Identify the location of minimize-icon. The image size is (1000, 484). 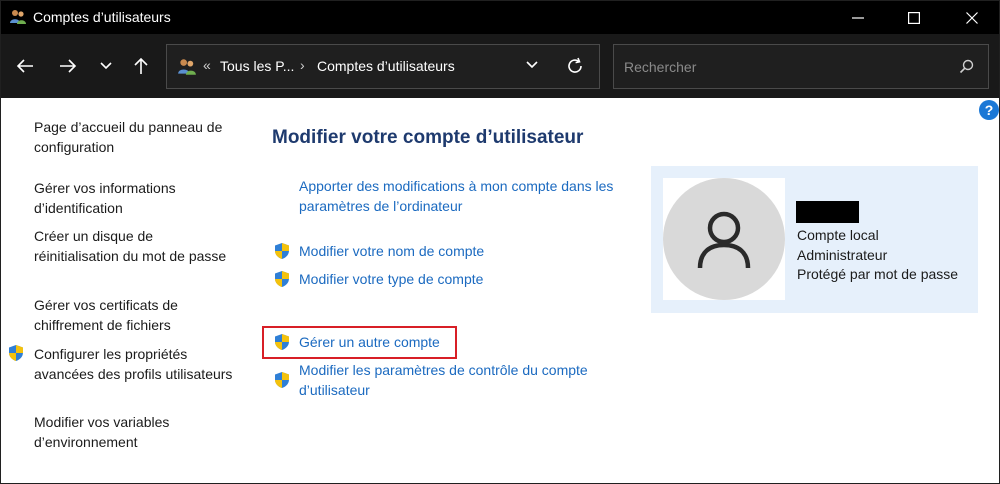
(858, 17).